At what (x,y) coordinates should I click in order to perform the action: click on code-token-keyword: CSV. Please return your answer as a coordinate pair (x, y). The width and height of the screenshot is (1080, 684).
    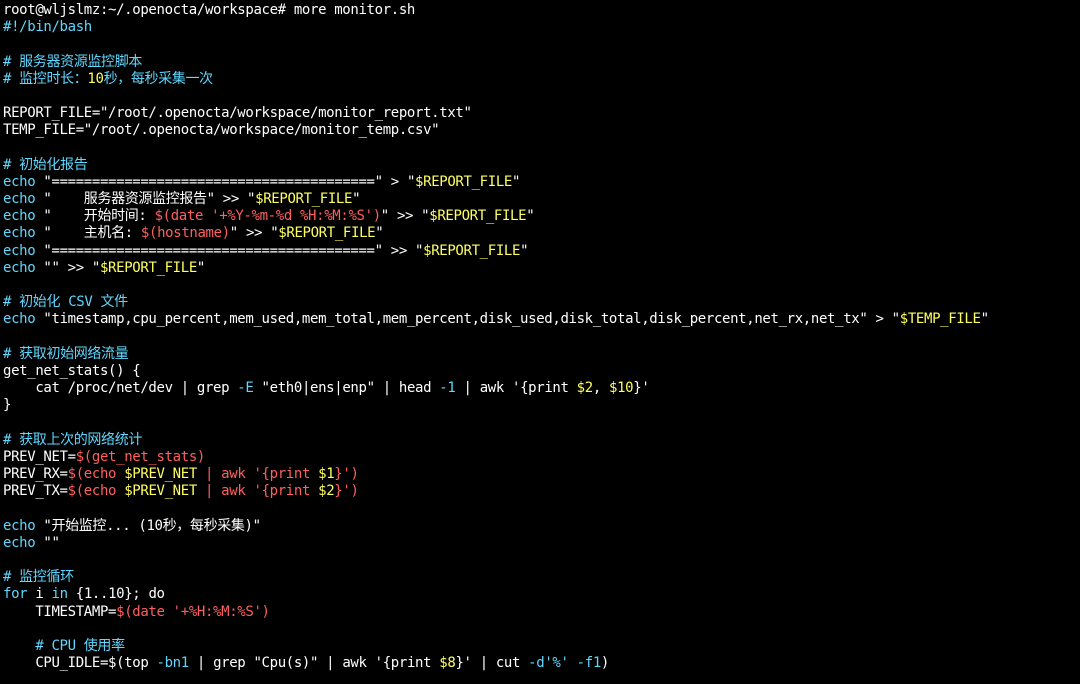
    Looking at the image, I should click on (80, 302).